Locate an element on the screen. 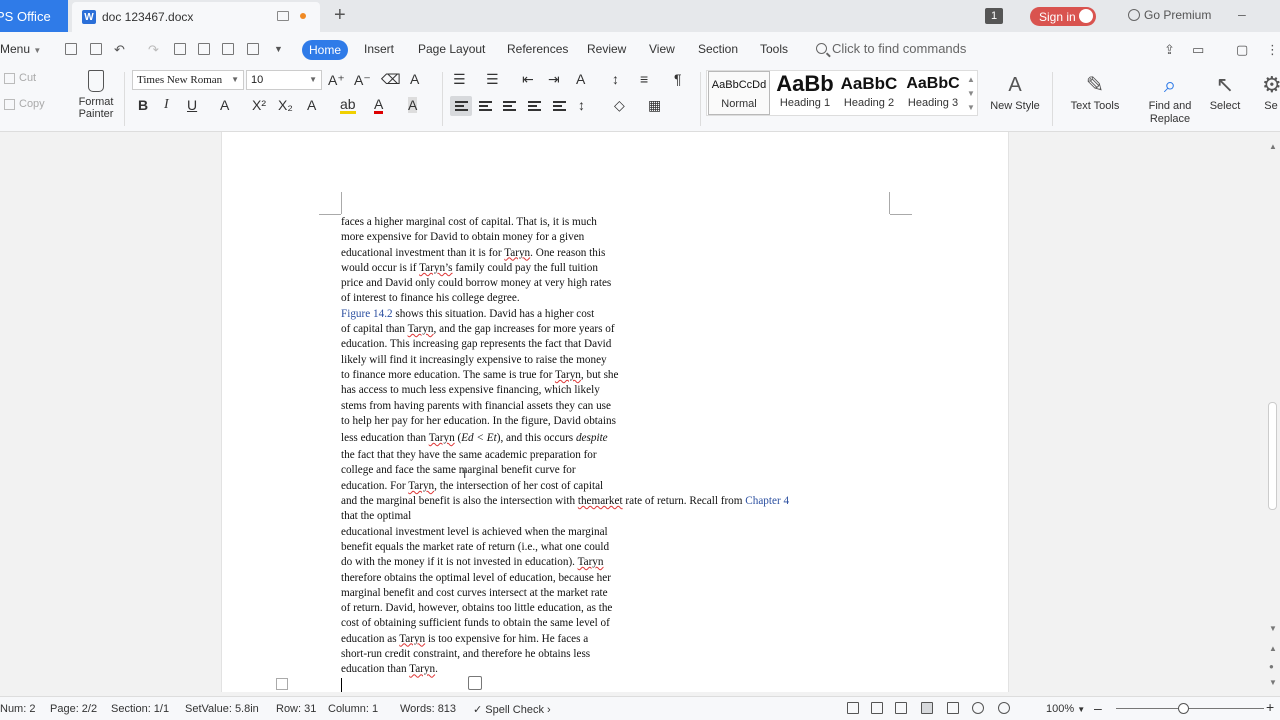 This screenshot has height=720, width=1280. window-layout-icon: ▭ is located at coordinates (1198, 50).